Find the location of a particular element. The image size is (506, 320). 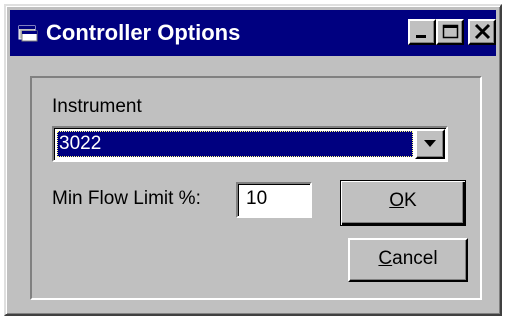

close-button is located at coordinates (482, 32).